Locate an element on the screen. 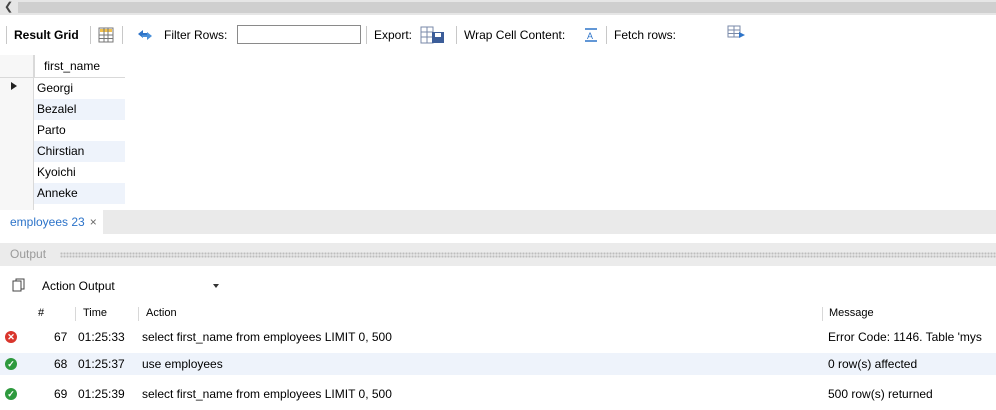 The image size is (996, 410). wrap-text-icon: A is located at coordinates (591, 36).